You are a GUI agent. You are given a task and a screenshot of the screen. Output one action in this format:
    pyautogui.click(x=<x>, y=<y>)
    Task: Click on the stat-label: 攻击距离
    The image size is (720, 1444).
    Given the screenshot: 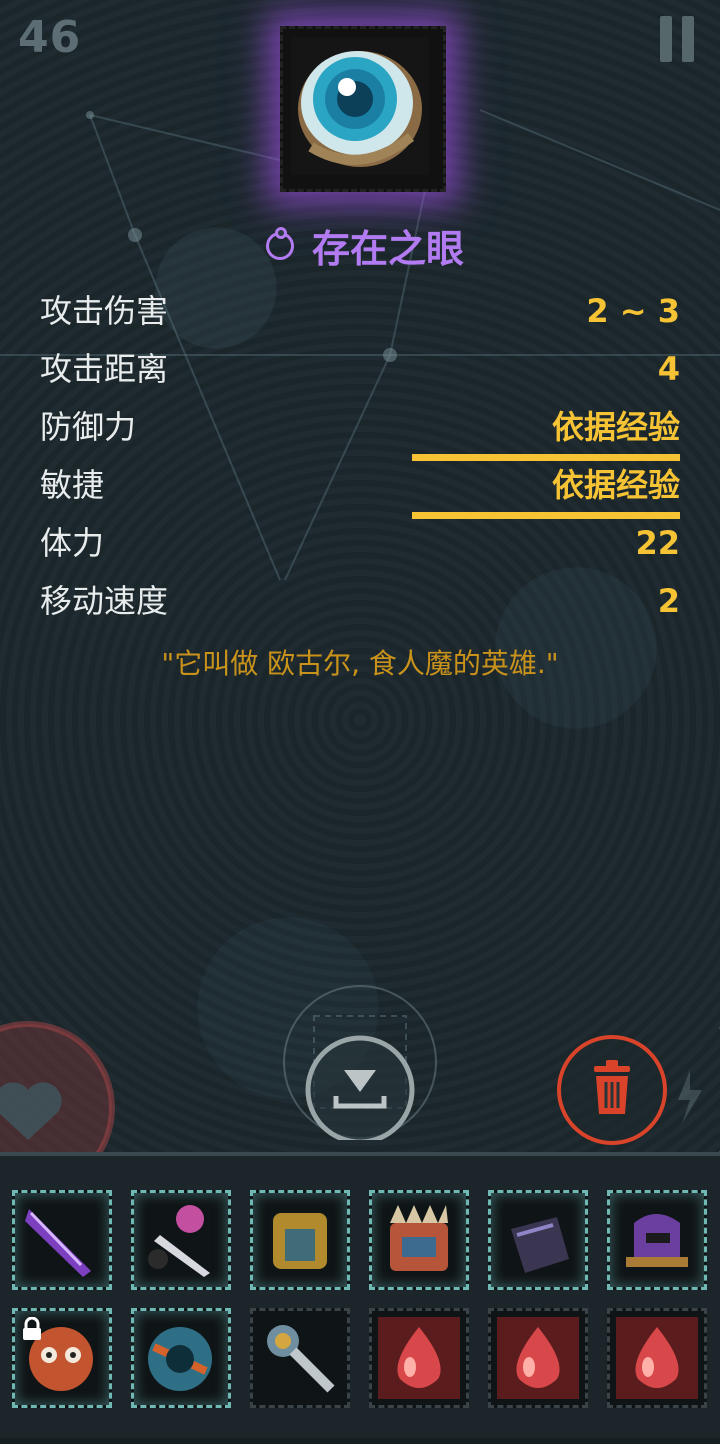 What is the action you would take?
    pyautogui.click(x=104, y=369)
    